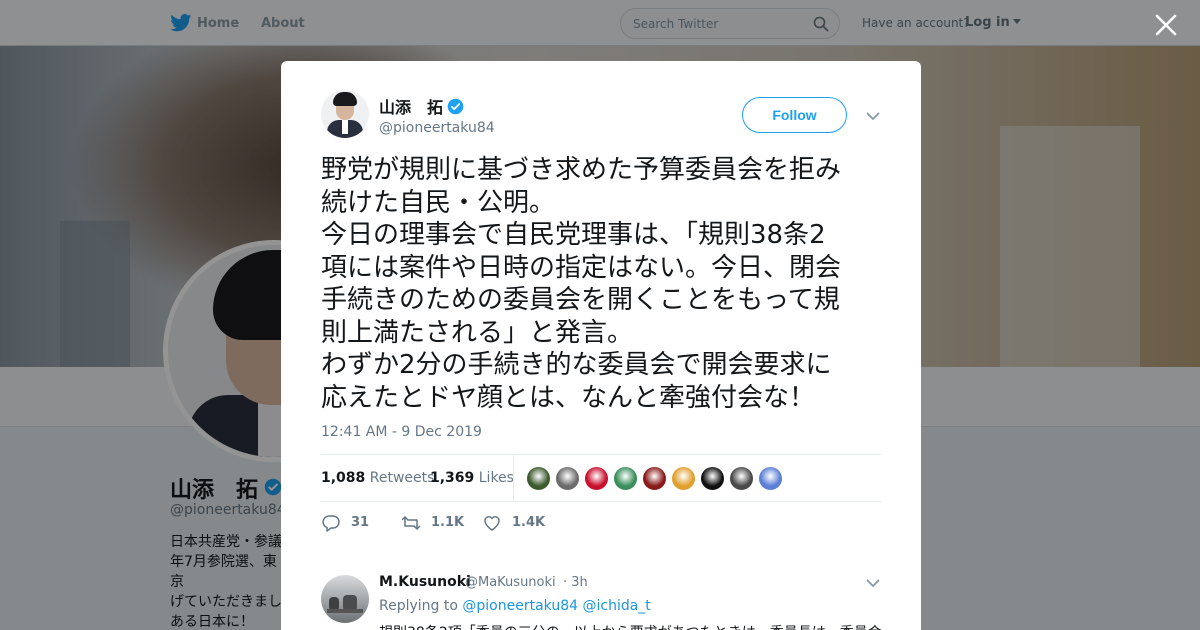 The image size is (1200, 630). Describe the element at coordinates (331, 523) in the screenshot. I see `reply-icon` at that location.